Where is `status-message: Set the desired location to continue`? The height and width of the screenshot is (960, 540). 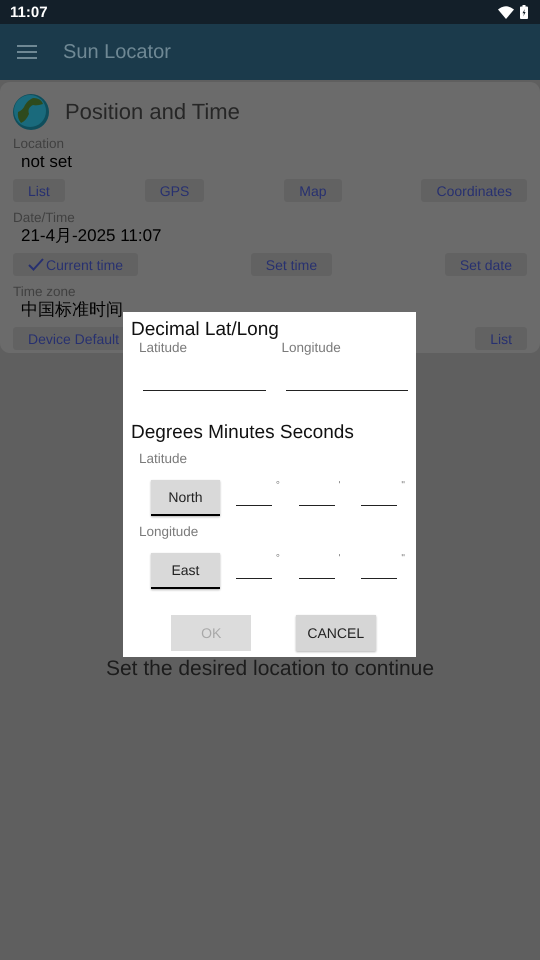 status-message: Set the desired location to continue is located at coordinates (270, 668).